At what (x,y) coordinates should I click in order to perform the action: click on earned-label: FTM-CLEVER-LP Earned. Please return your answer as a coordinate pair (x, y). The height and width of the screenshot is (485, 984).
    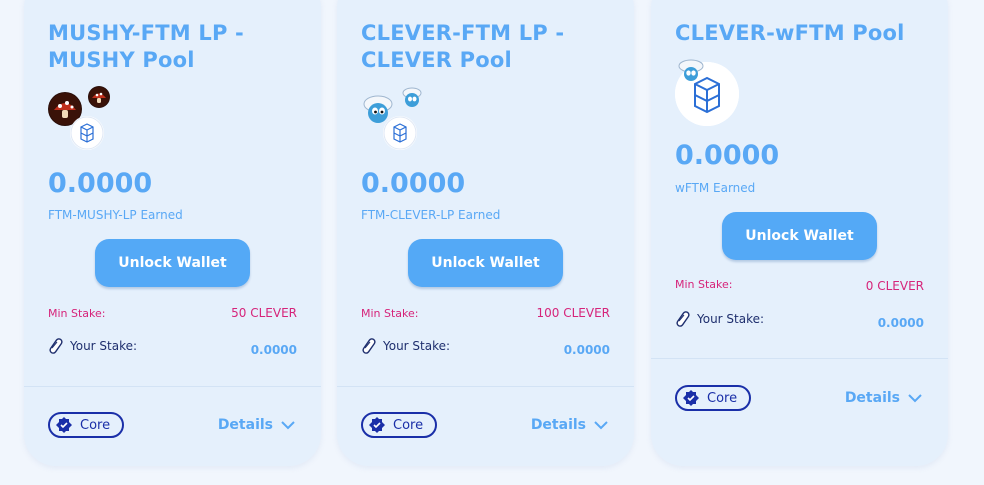
    Looking at the image, I should click on (431, 215).